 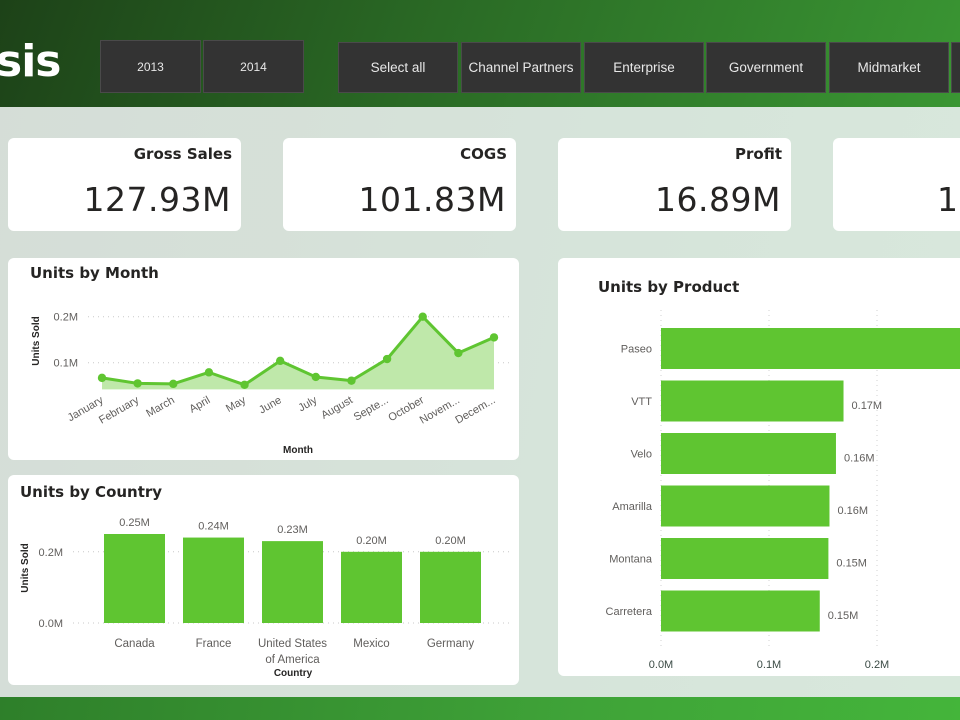 What do you see at coordinates (371, 644) in the screenshot?
I see `x-tick-label: Mexico` at bounding box center [371, 644].